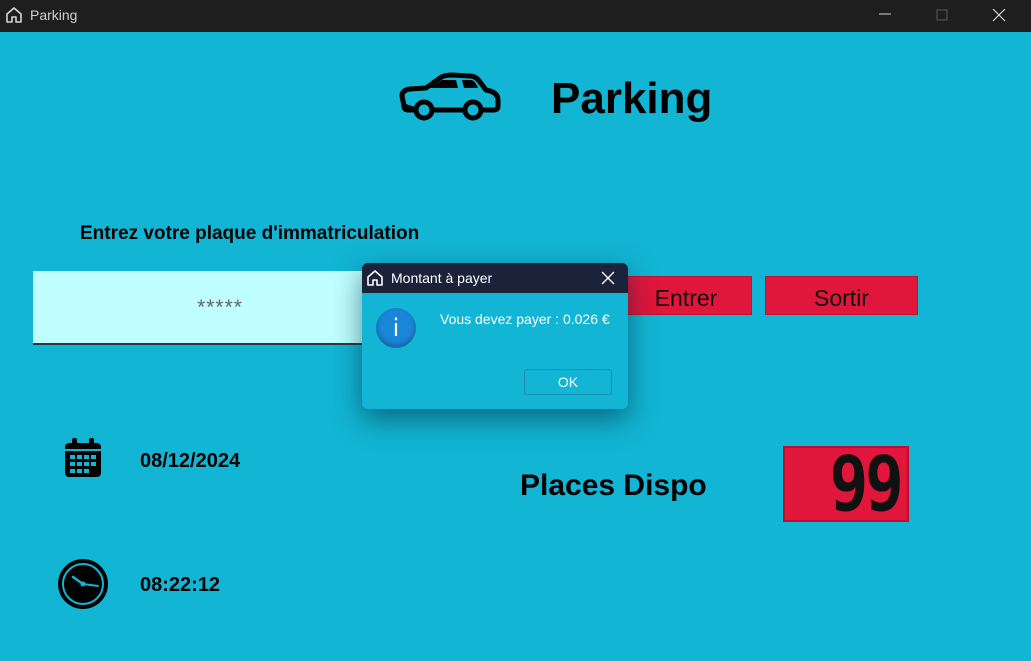 The image size is (1031, 661). Describe the element at coordinates (613, 485) in the screenshot. I see `places-available-label: Places Dispo` at that location.